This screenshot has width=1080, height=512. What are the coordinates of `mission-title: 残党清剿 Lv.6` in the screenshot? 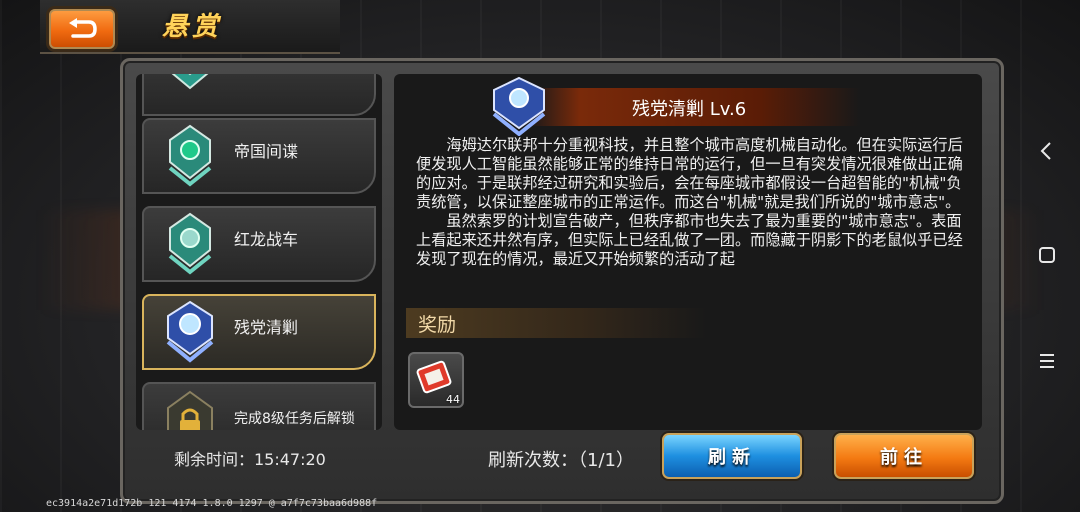 It's located at (689, 109).